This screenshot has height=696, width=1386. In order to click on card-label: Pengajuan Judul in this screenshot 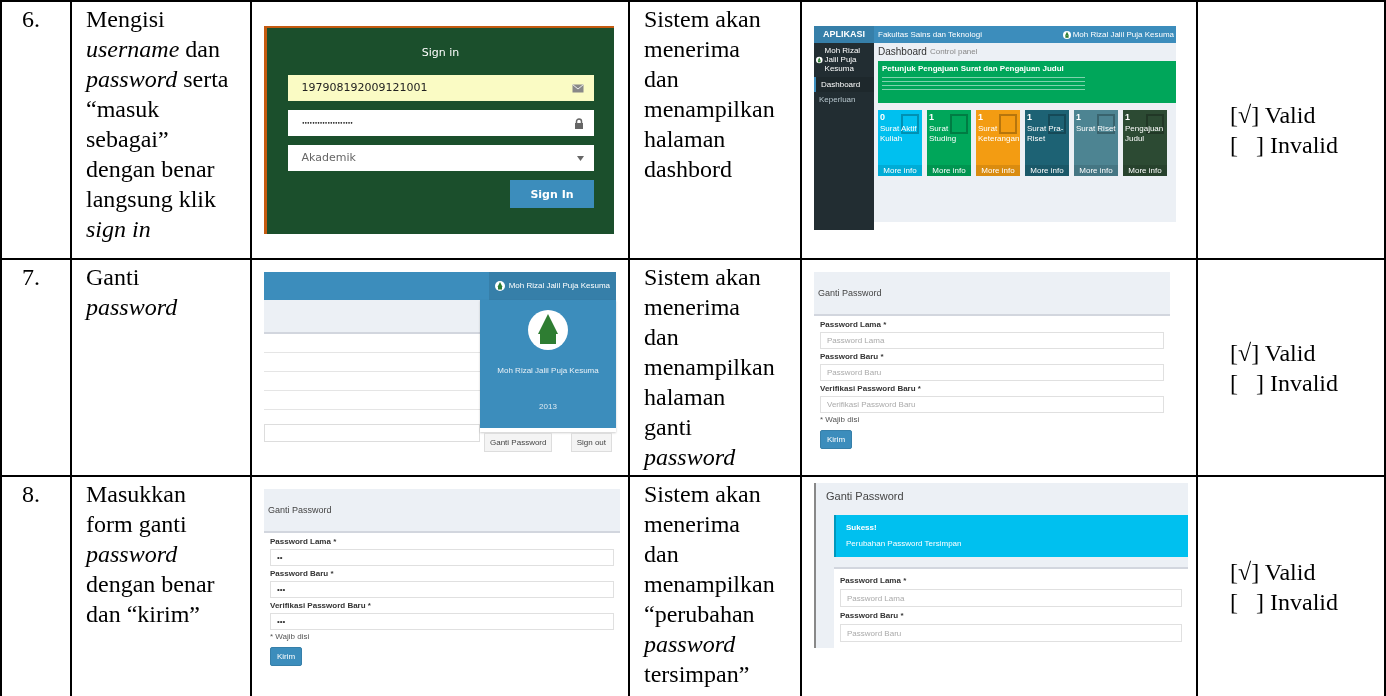, I will do `click(1145, 133)`.